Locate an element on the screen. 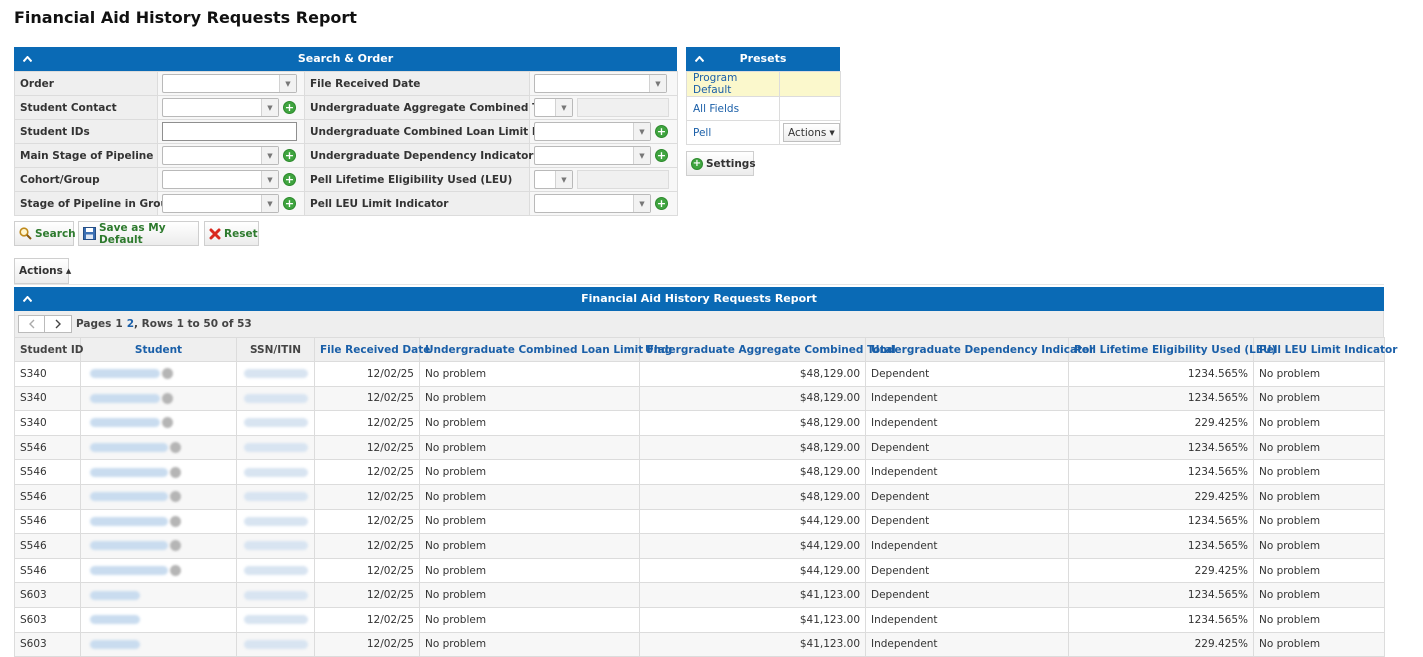 Image resolution: width=1423 pixels, height=657 pixels. col-dependency-indicator: Undergraduate Dependency Indicator is located at coordinates (979, 349).